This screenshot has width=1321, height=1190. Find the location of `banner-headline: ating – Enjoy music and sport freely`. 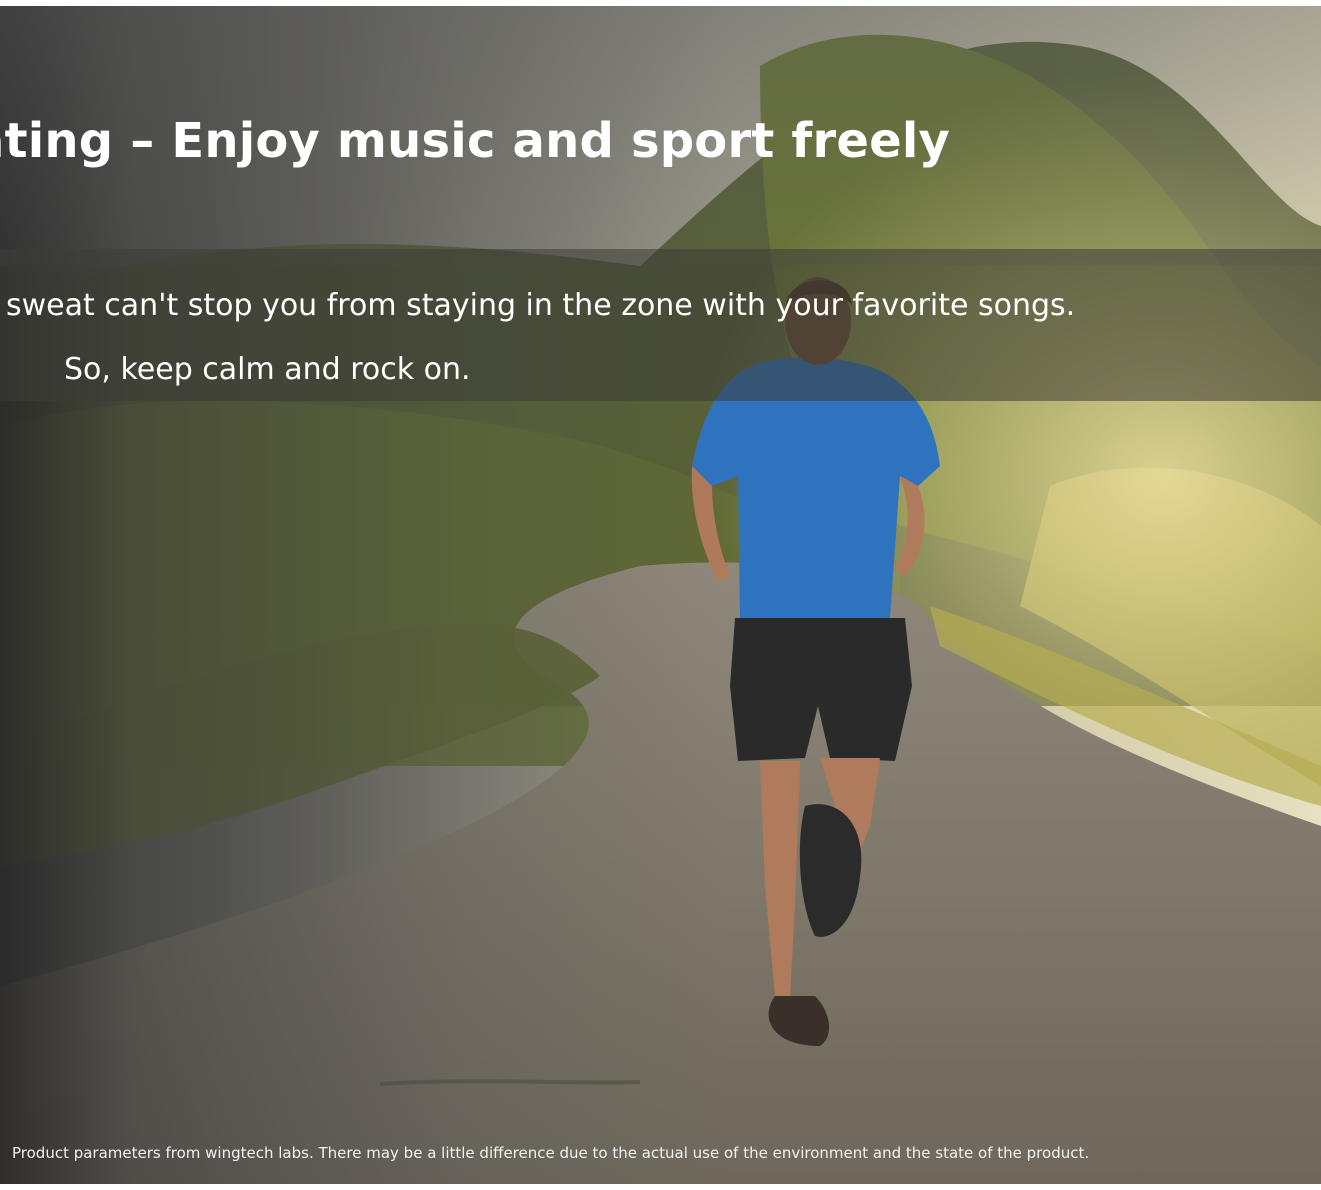

banner-headline: ating – Enjoy music and sport freely is located at coordinates (475, 141).